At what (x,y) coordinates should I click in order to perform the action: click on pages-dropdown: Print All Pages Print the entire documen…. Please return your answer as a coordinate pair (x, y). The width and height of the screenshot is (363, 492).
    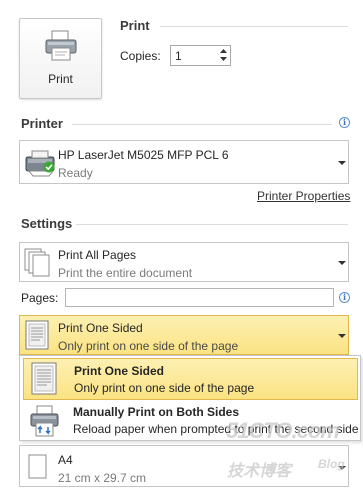
    Looking at the image, I should click on (184, 262).